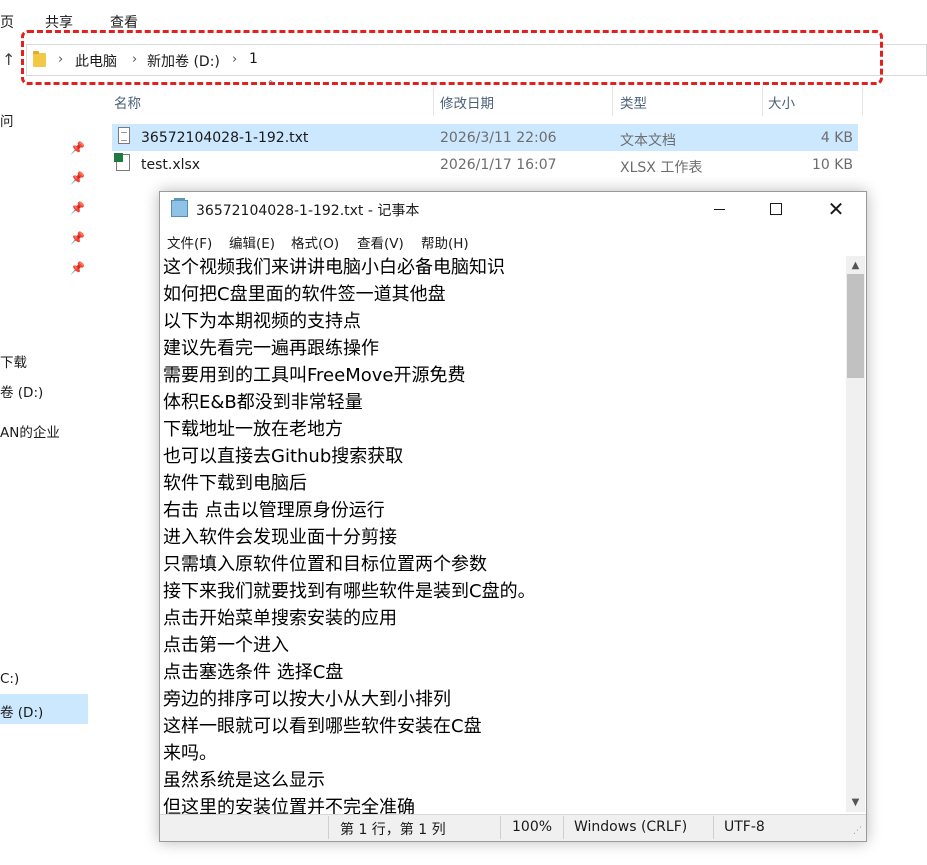 The width and height of the screenshot is (927, 865). What do you see at coordinates (855, 802) in the screenshot?
I see `scroll-down-arrow-icon: ▼` at bounding box center [855, 802].